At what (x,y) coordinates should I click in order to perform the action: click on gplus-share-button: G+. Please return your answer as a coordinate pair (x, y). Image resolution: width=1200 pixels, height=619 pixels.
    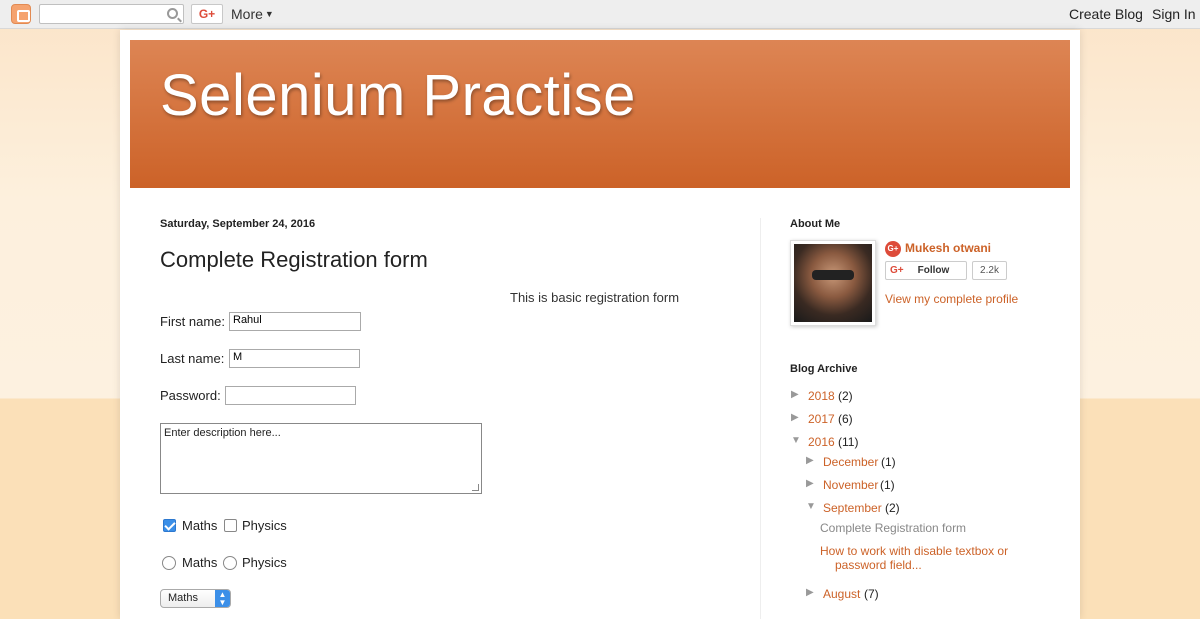
    Looking at the image, I should click on (207, 14).